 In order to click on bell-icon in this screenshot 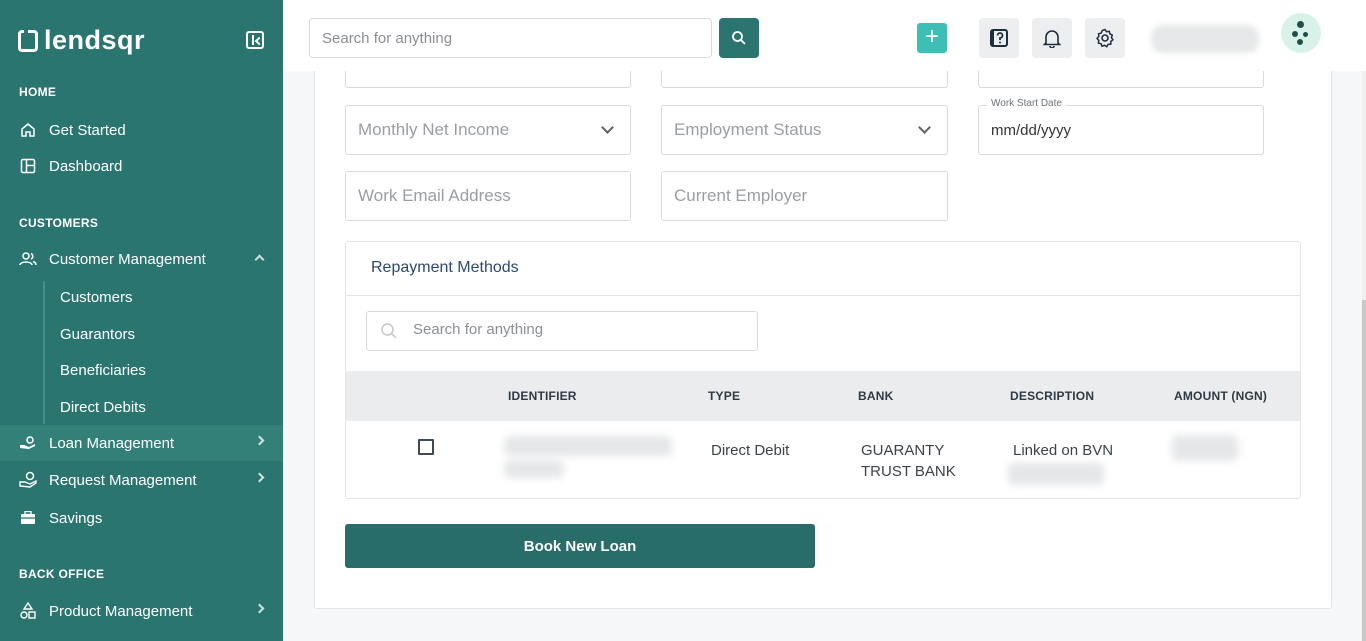, I will do `click(1052, 39)`.